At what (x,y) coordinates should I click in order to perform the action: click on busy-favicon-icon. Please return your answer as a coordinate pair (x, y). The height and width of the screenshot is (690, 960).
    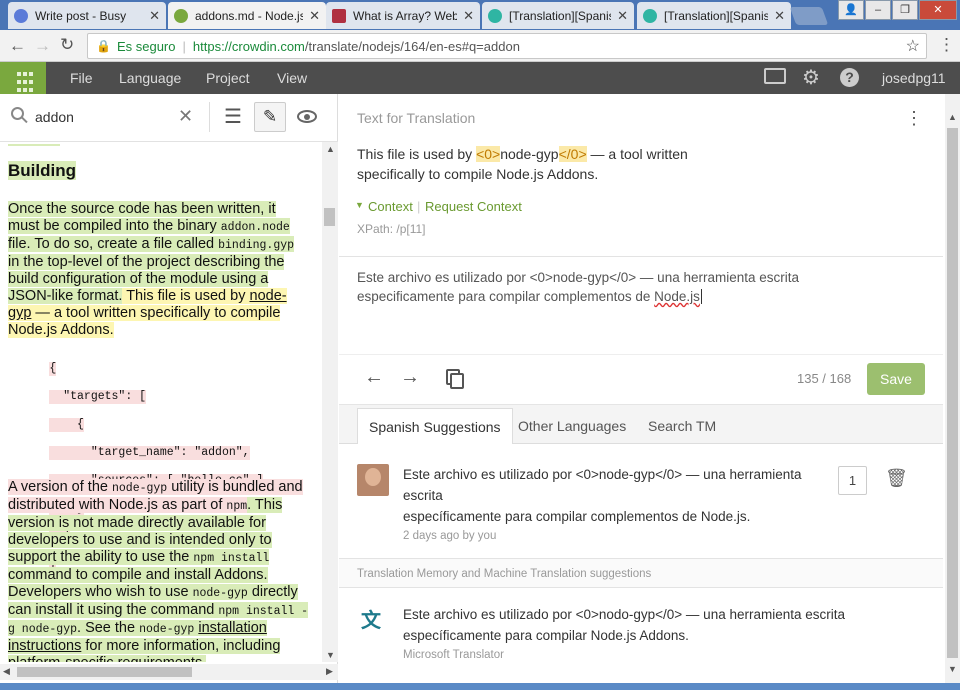
    Looking at the image, I should click on (21, 15).